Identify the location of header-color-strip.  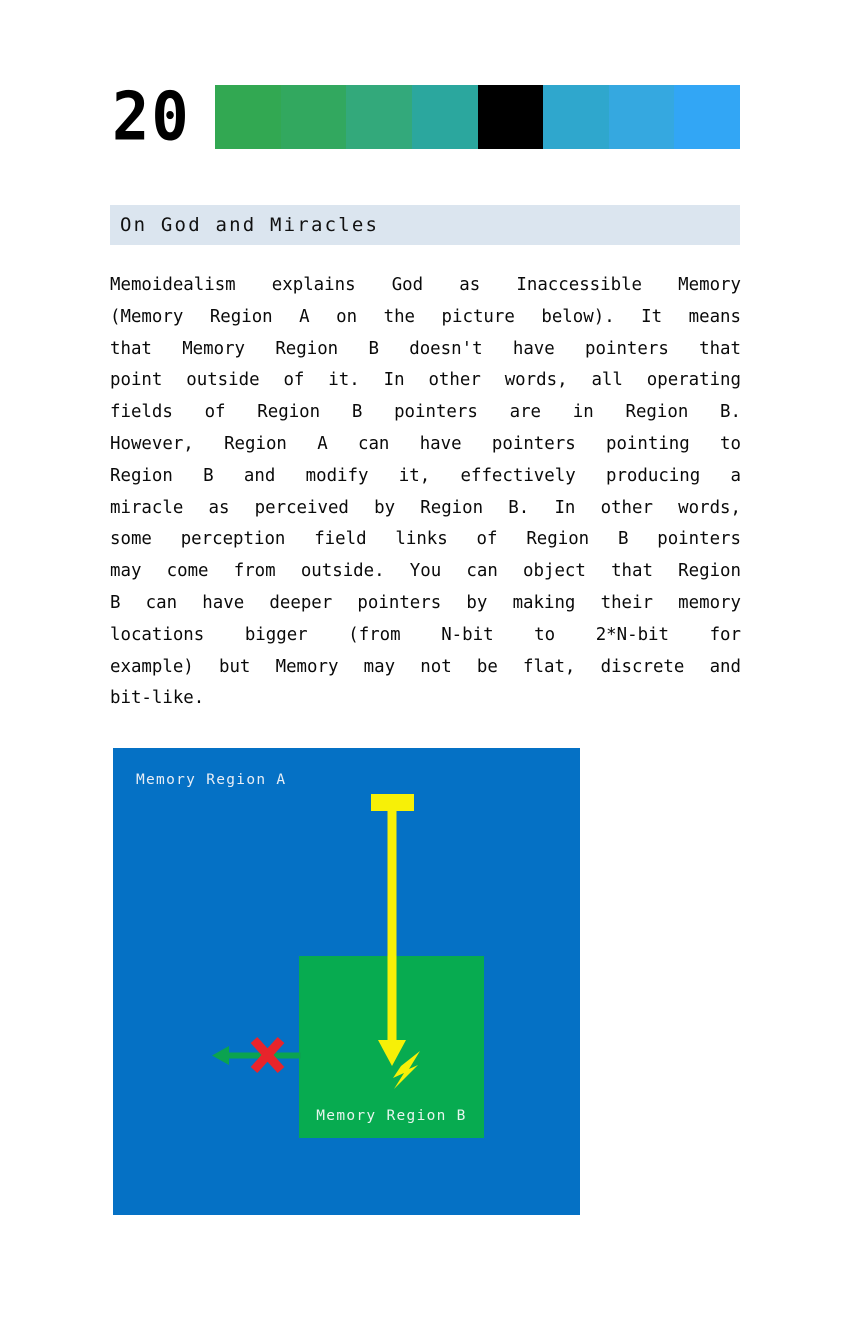
(477, 117).